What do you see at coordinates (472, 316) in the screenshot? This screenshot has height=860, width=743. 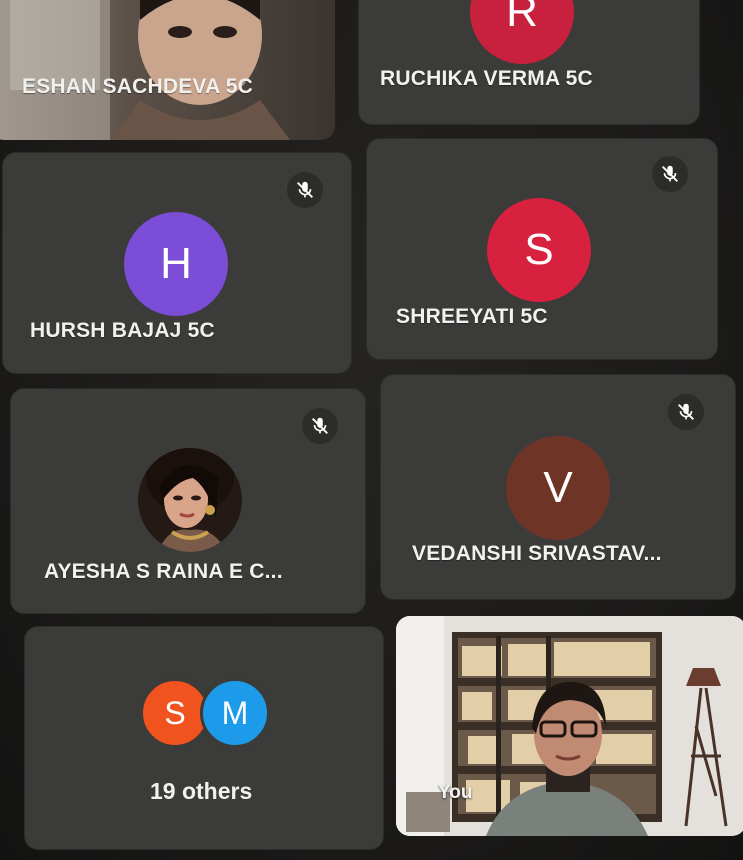 I see `participant-name: SHREEYATI 5C` at bounding box center [472, 316].